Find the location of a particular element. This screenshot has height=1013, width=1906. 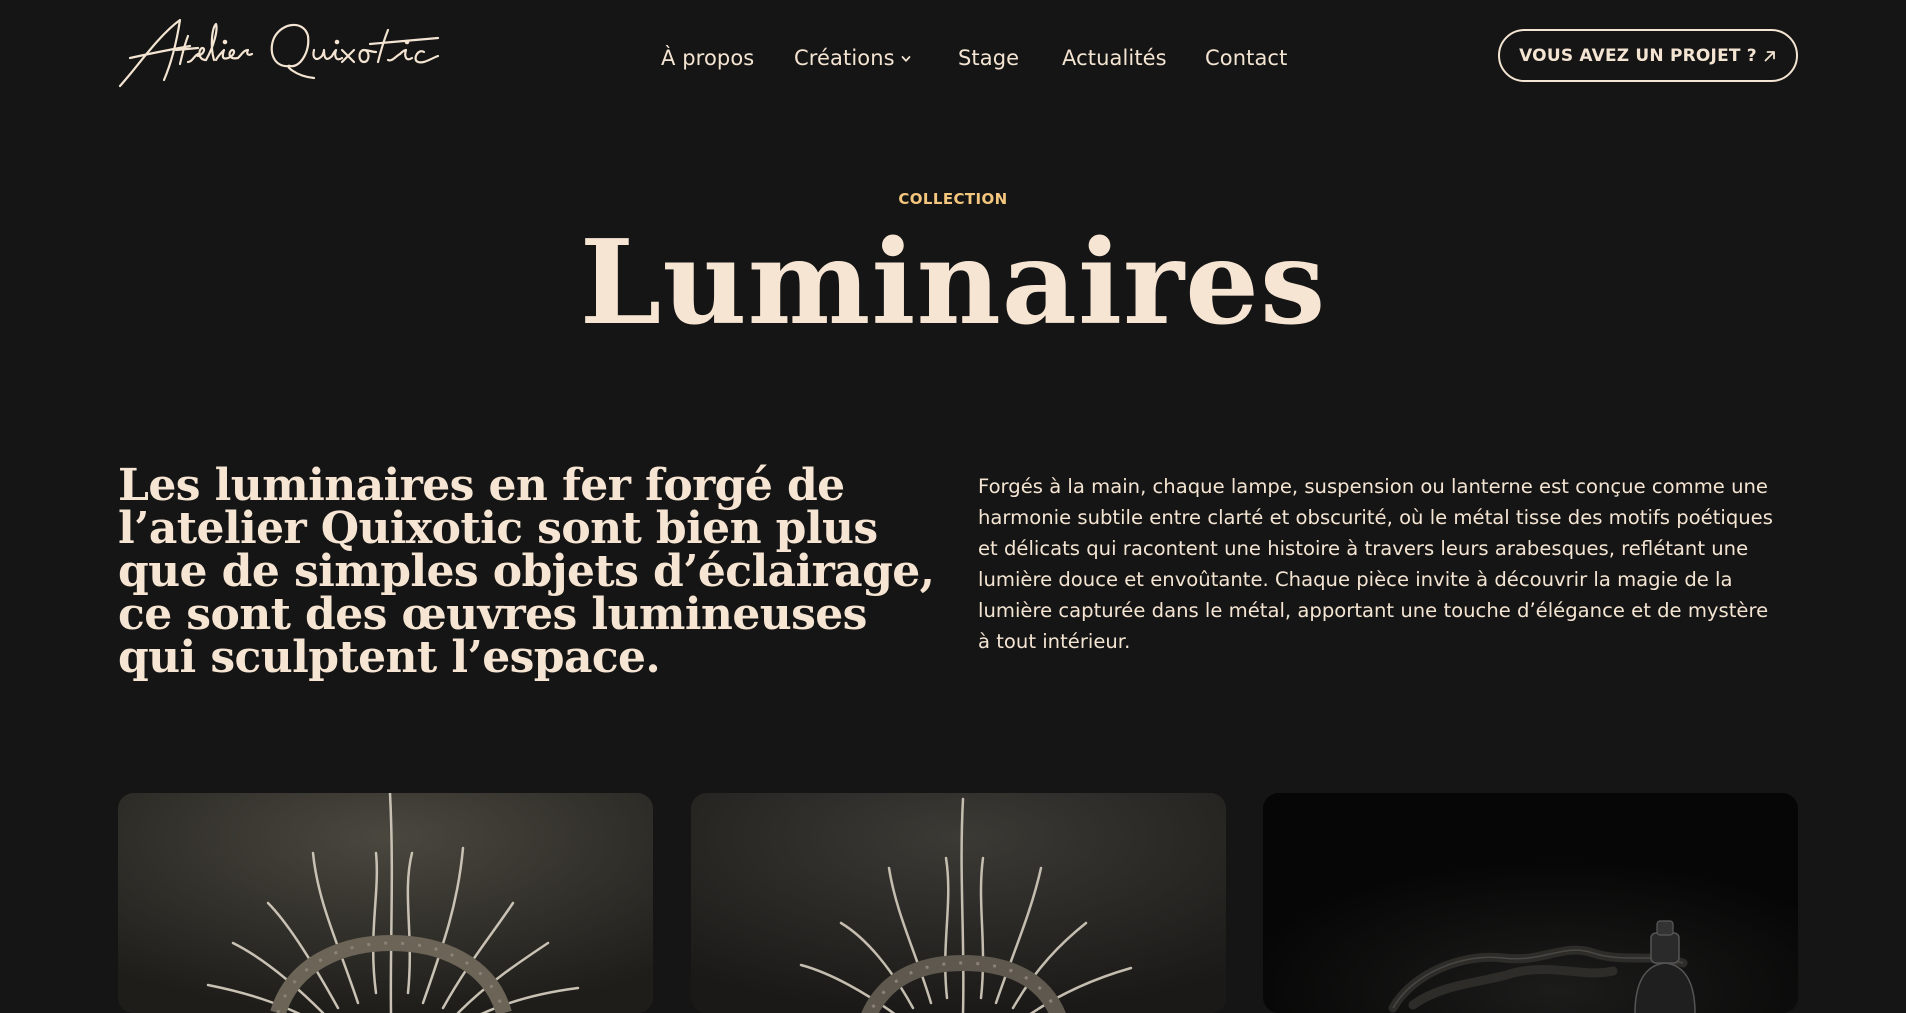

project-cta-button: VOUS AVEZ UN PROJET ? is located at coordinates (1648, 55).